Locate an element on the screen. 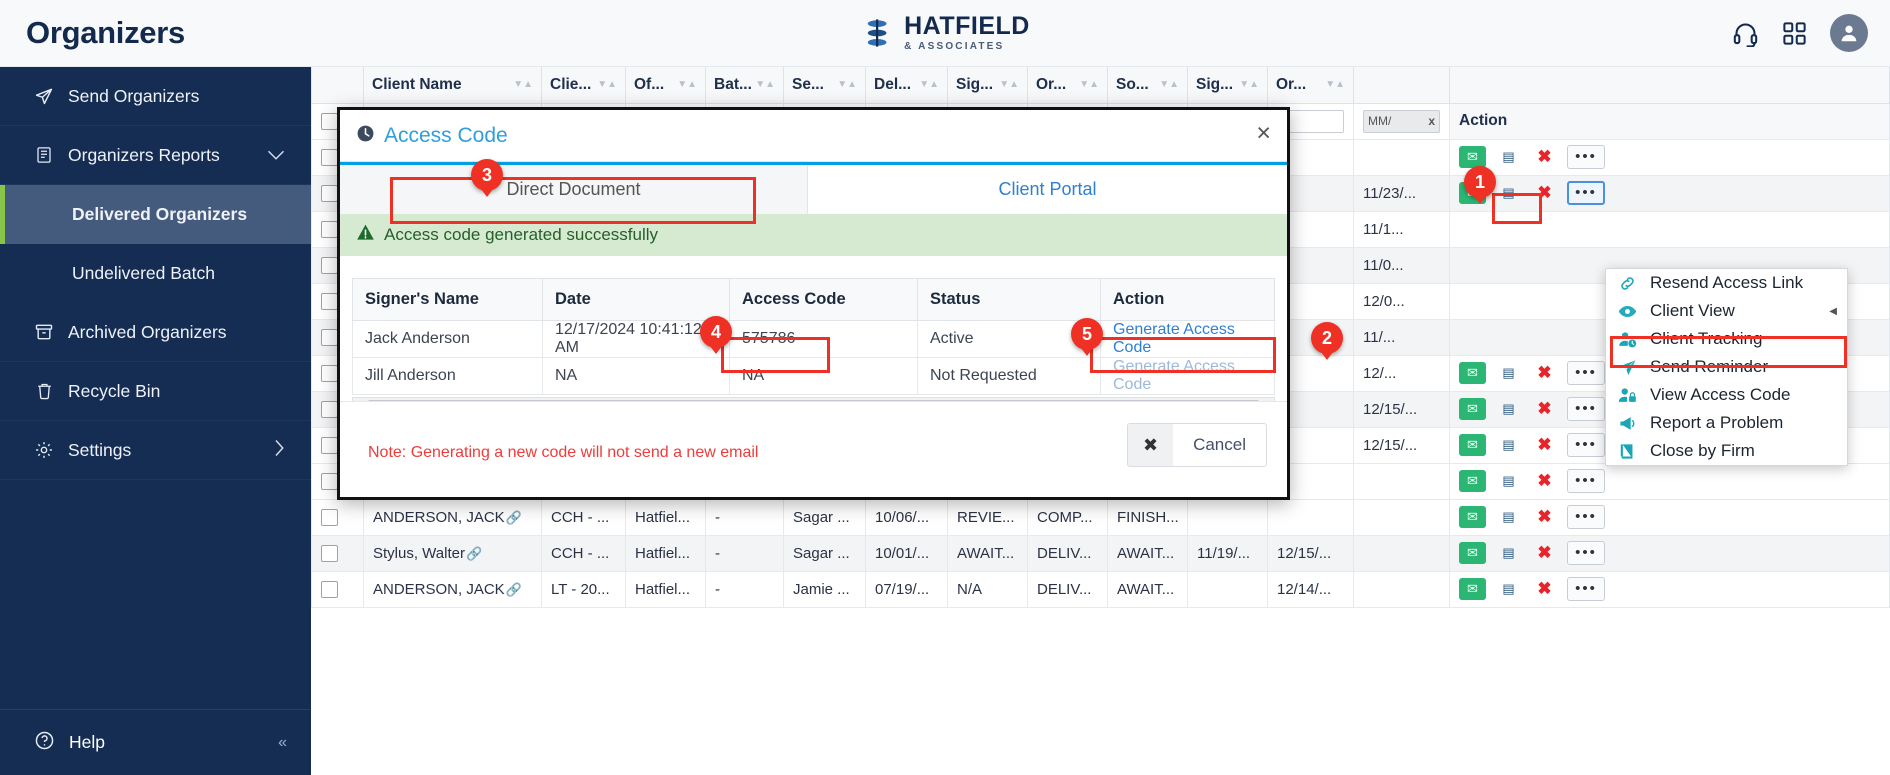 The image size is (1890, 775). tab-client-portal: Client Portal is located at coordinates (1047, 189).